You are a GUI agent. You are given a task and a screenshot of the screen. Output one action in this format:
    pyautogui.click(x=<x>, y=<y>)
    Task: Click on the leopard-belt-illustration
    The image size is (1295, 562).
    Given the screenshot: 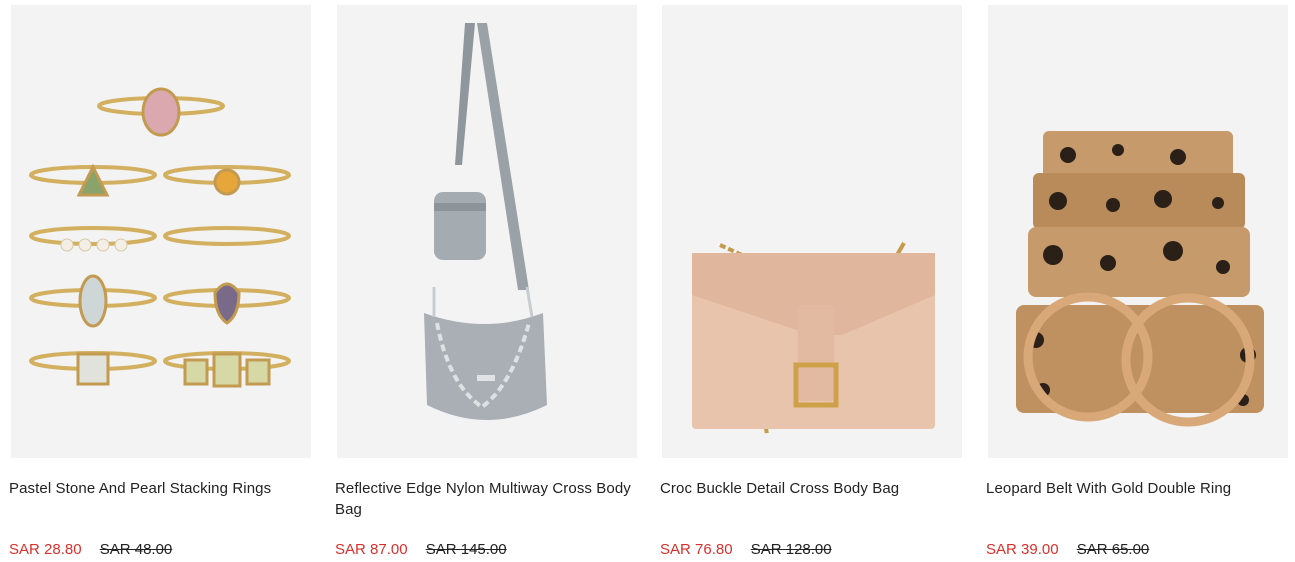 What is the action you would take?
    pyautogui.click(x=1140, y=279)
    